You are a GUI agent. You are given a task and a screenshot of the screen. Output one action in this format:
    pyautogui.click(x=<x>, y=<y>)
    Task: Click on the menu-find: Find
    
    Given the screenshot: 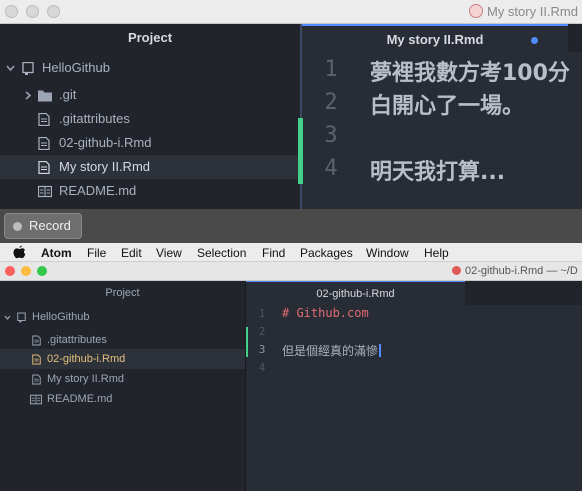 What is the action you would take?
    pyautogui.click(x=273, y=253)
    